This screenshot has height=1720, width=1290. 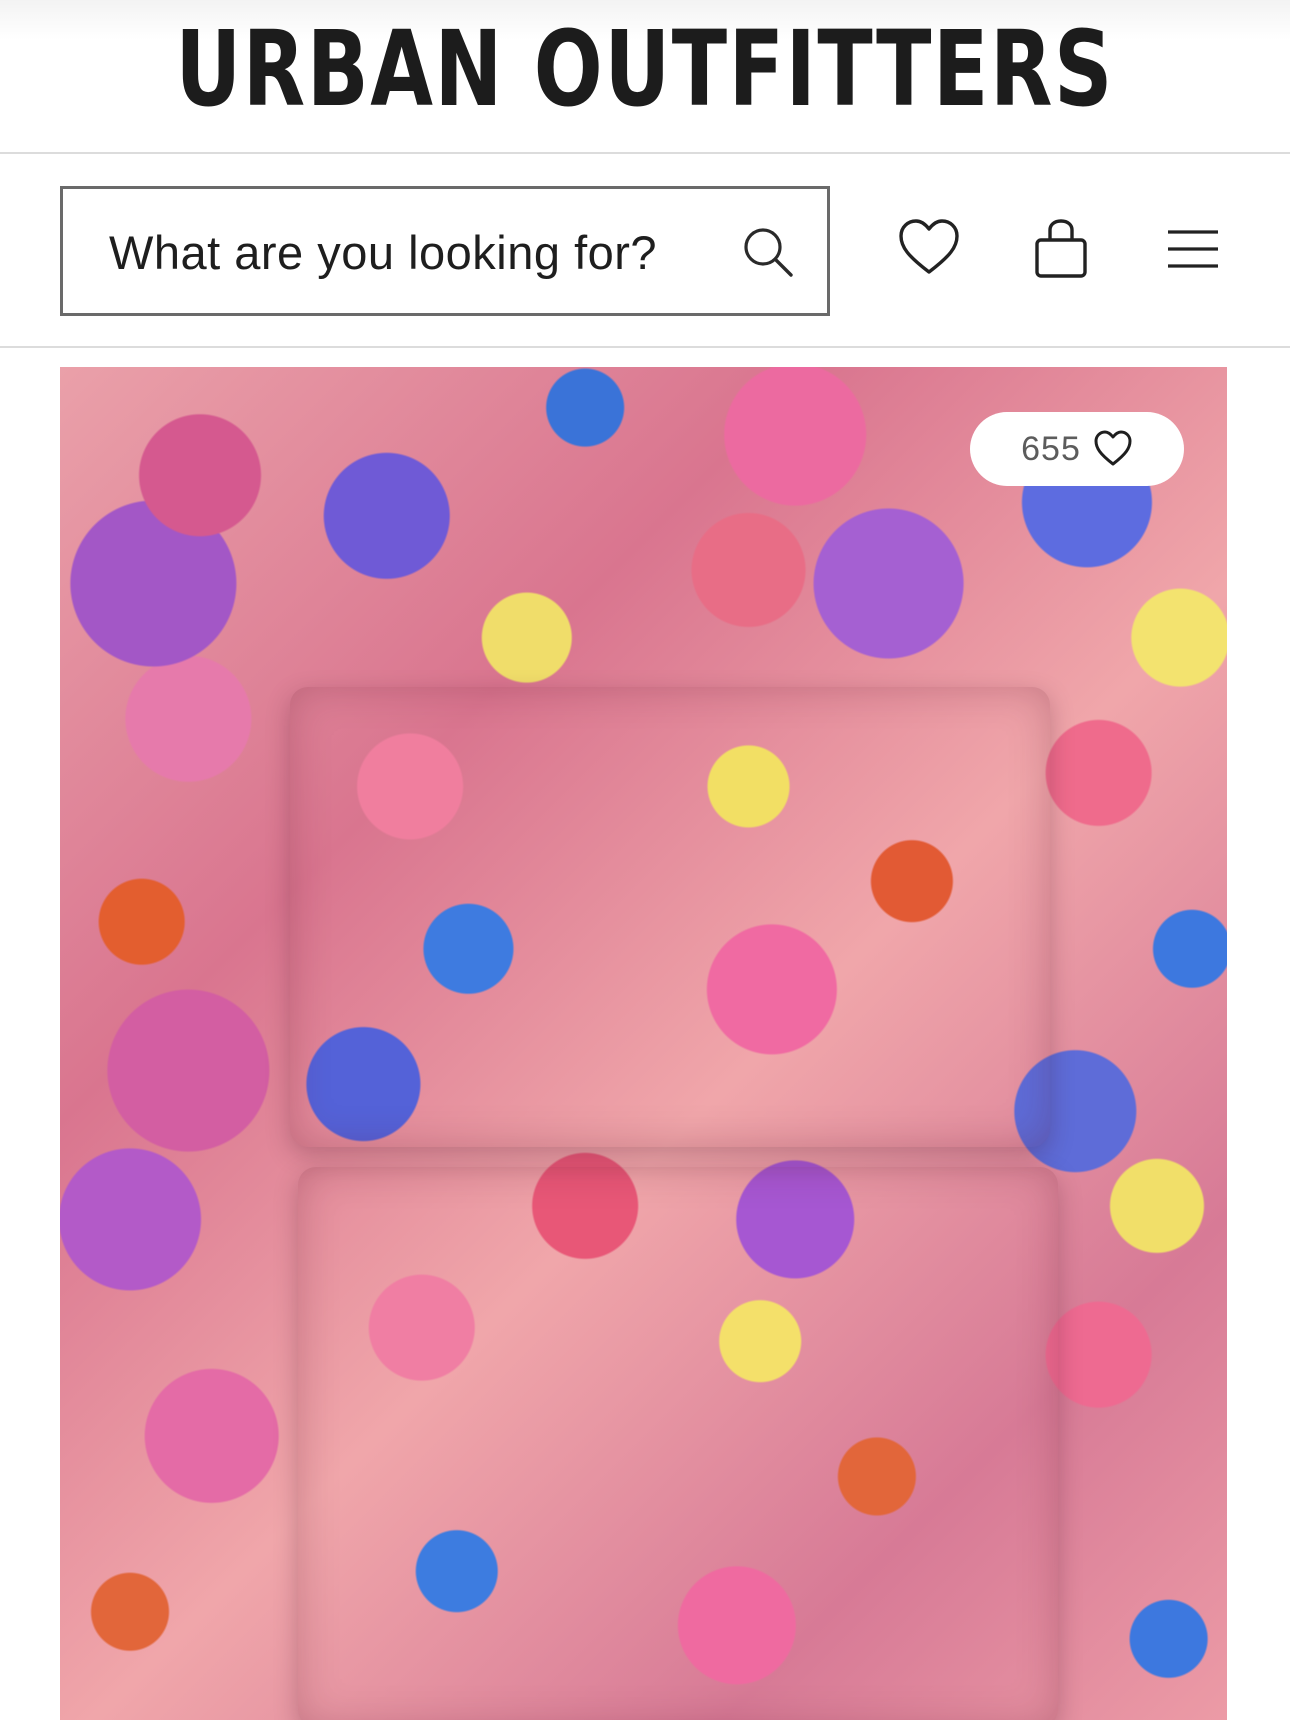 What do you see at coordinates (1193, 249) in the screenshot?
I see `hamburger-menu-icon` at bounding box center [1193, 249].